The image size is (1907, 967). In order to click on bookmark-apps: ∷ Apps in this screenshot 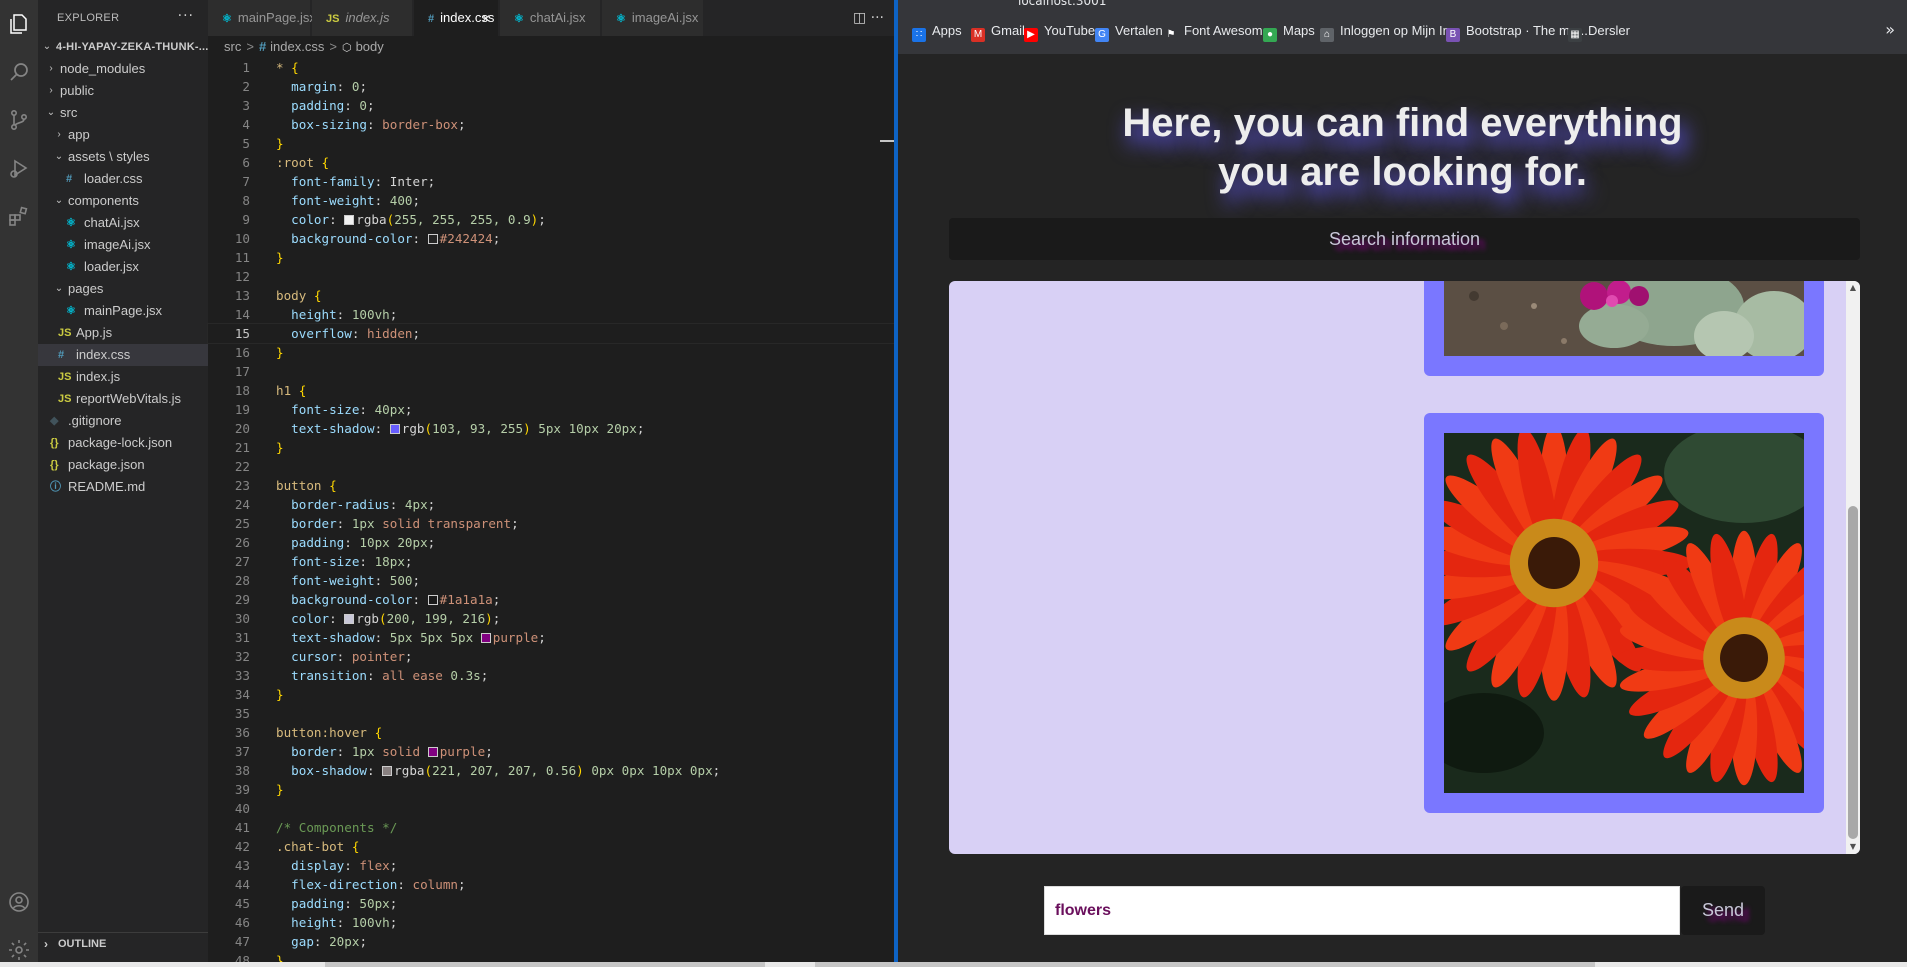, I will do `click(937, 32)`.